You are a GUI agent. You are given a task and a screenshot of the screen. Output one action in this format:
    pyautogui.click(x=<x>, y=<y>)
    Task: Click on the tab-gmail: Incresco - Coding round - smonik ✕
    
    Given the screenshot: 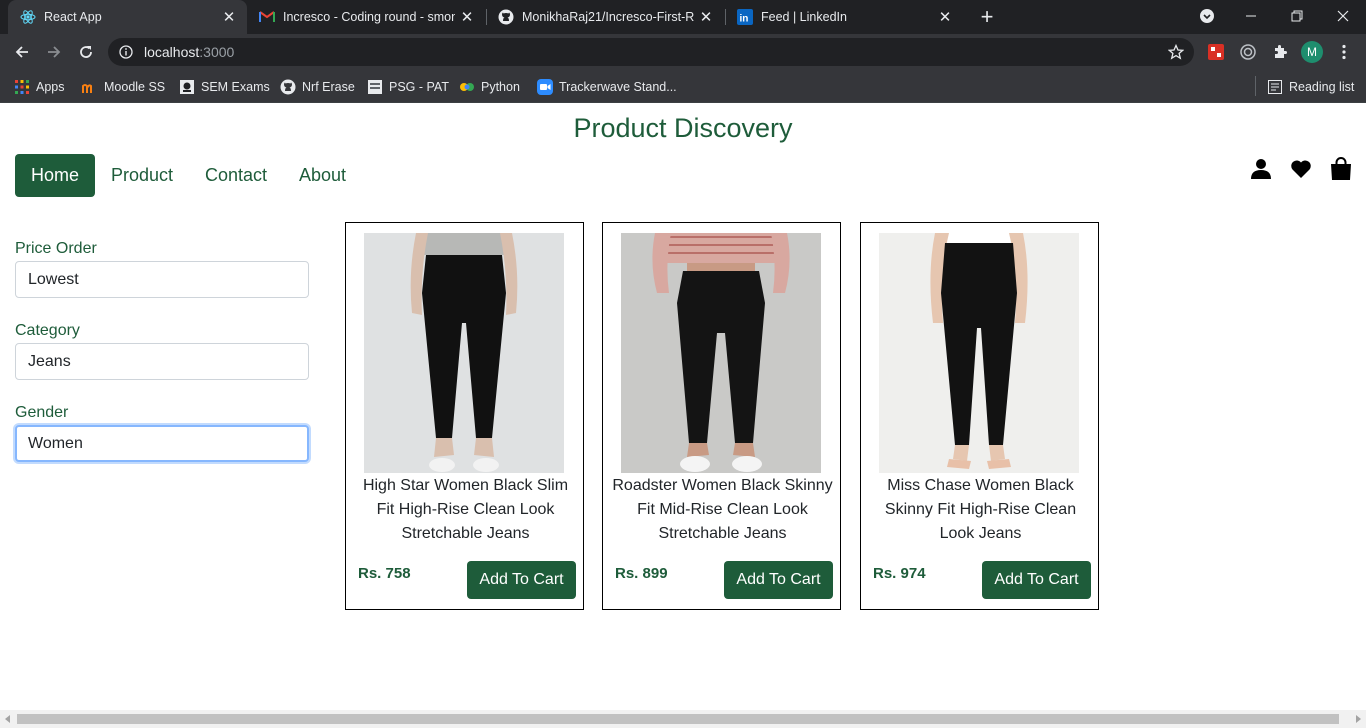 What is the action you would take?
    pyautogui.click(x=366, y=17)
    